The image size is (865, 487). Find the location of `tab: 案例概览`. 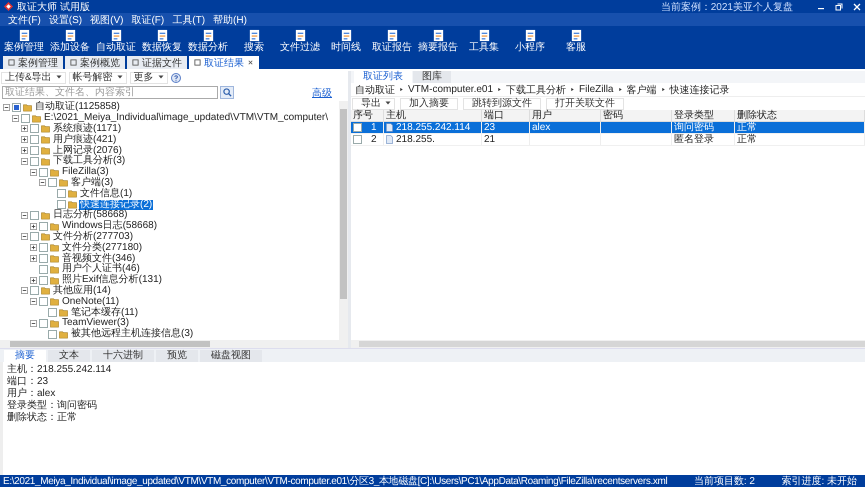

tab: 案例概览 is located at coordinates (95, 62).